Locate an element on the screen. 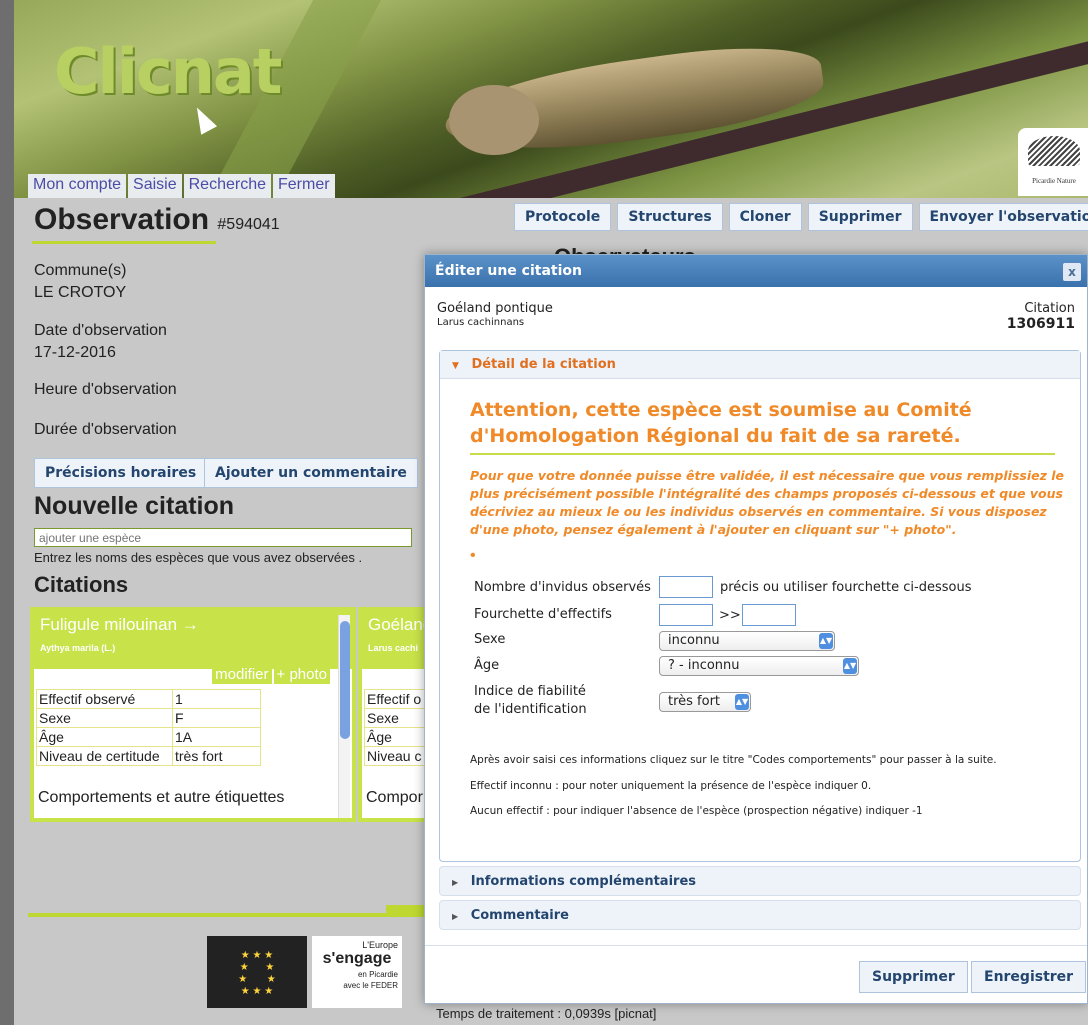 This screenshot has width=1088, height=1025. precisions-horaires-button: Précisions horaires is located at coordinates (121, 473).